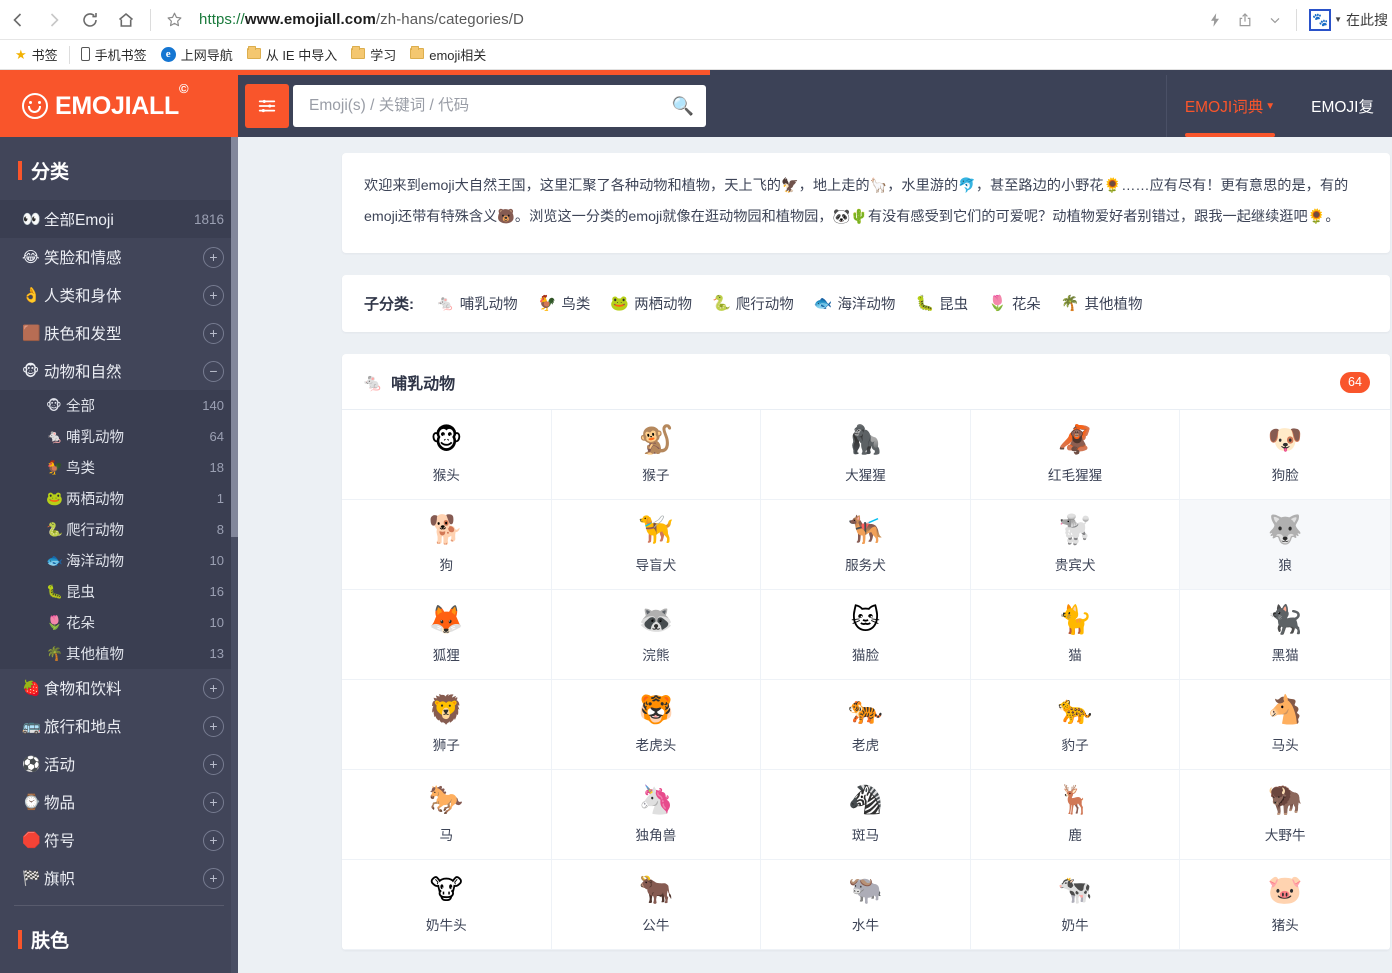  What do you see at coordinates (1285, 905) in the screenshot?
I see `emoji-cell: 🐷 猪头` at bounding box center [1285, 905].